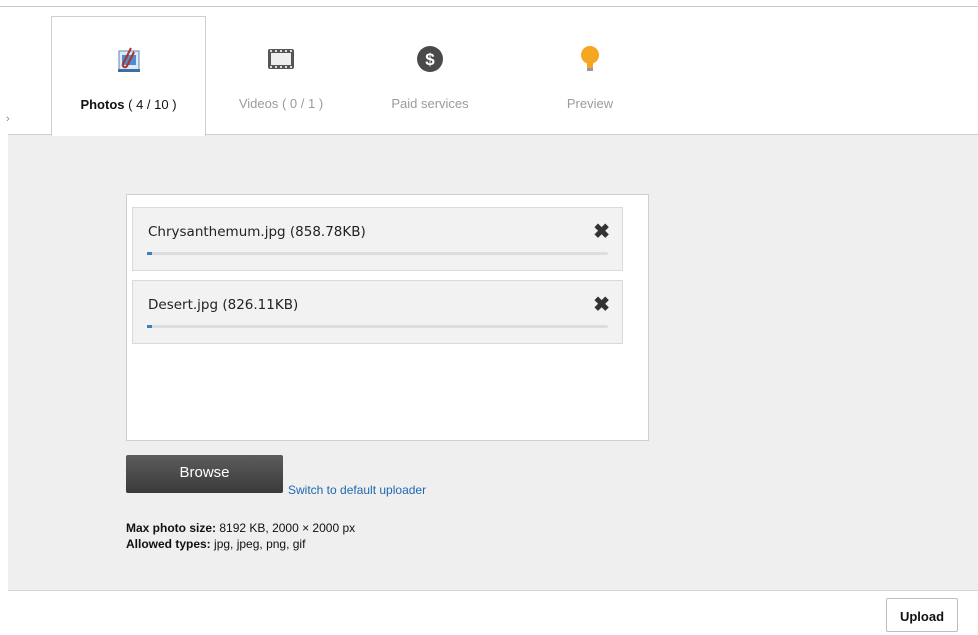 The width and height of the screenshot is (978, 635). Describe the element at coordinates (287, 528) in the screenshot. I see `max-size-value: 8192 KB, 2000 × 2000 px` at that location.